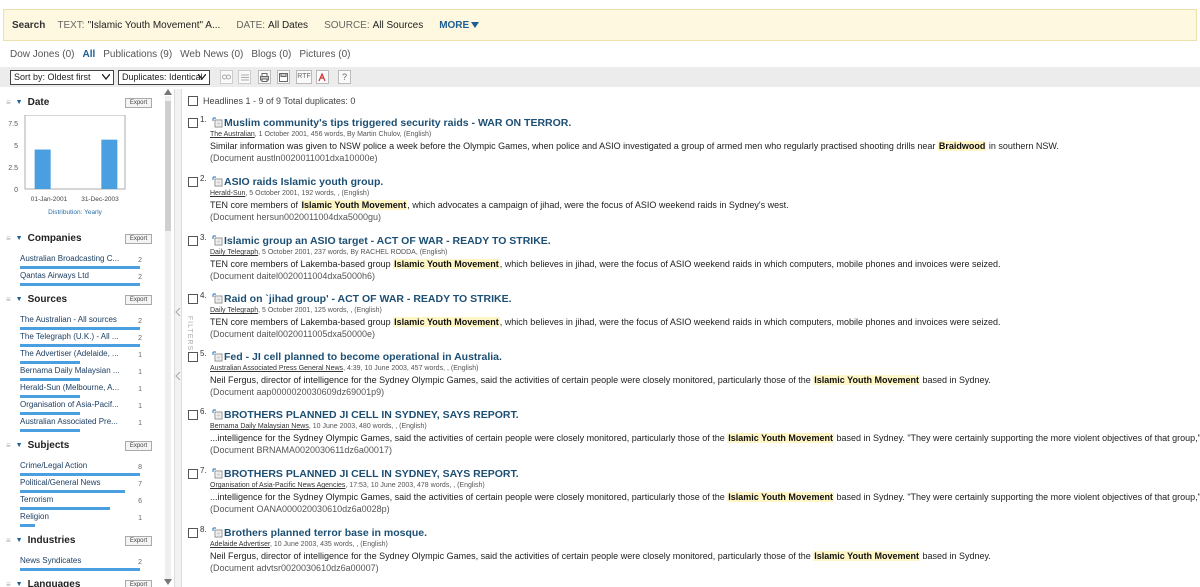 This screenshot has height=587, width=1200. Describe the element at coordinates (81, 425) in the screenshot. I see `list-item: Australian Associated Pre... 1` at that location.